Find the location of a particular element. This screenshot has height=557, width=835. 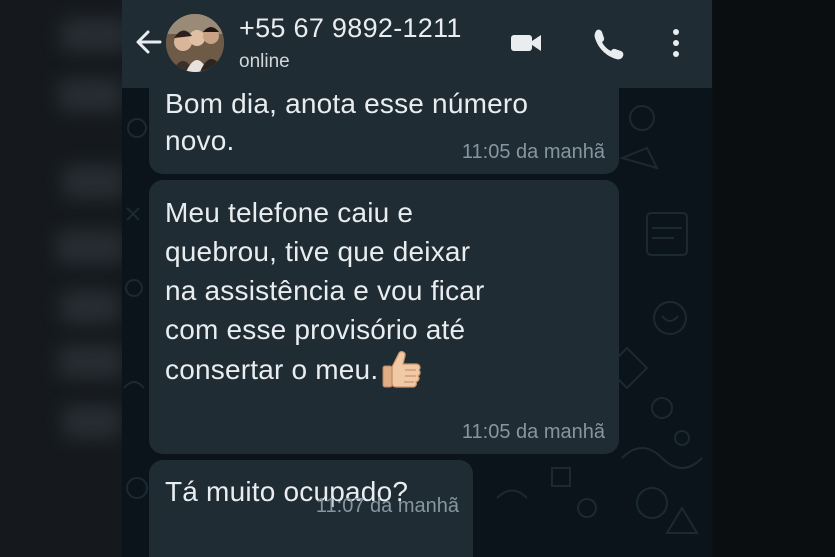

video-call-icon is located at coordinates (526, 43).